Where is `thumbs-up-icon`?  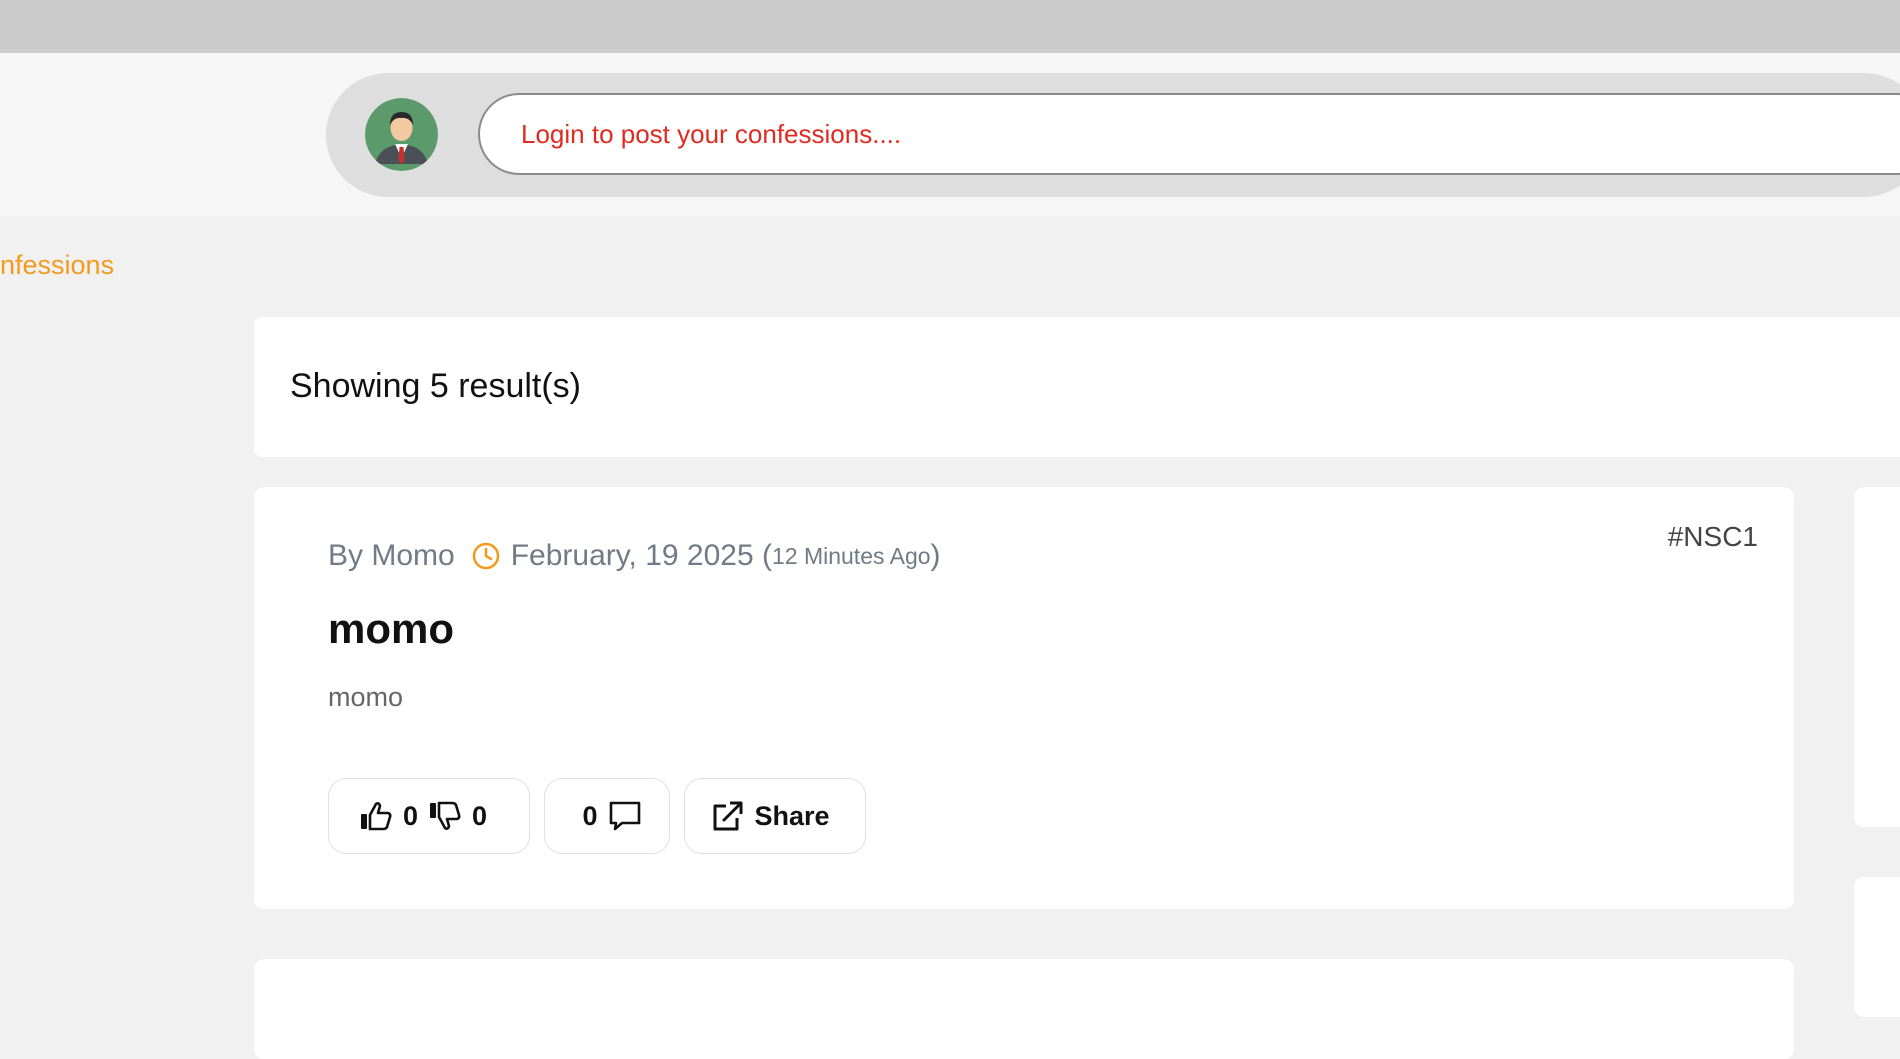 thumbs-up-icon is located at coordinates (376, 816).